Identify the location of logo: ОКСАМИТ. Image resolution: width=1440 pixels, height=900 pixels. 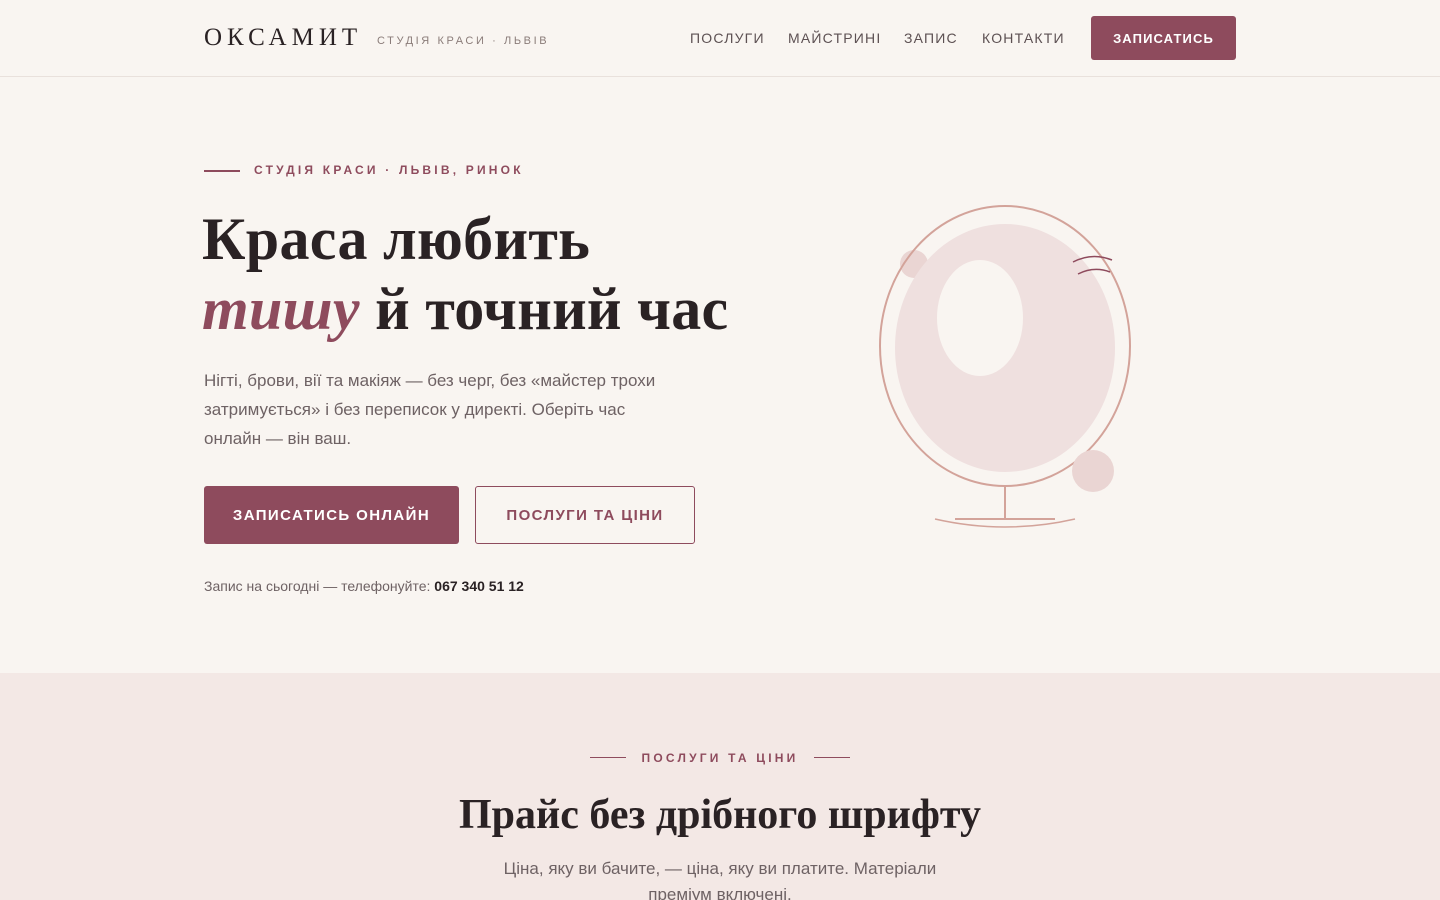
(283, 38).